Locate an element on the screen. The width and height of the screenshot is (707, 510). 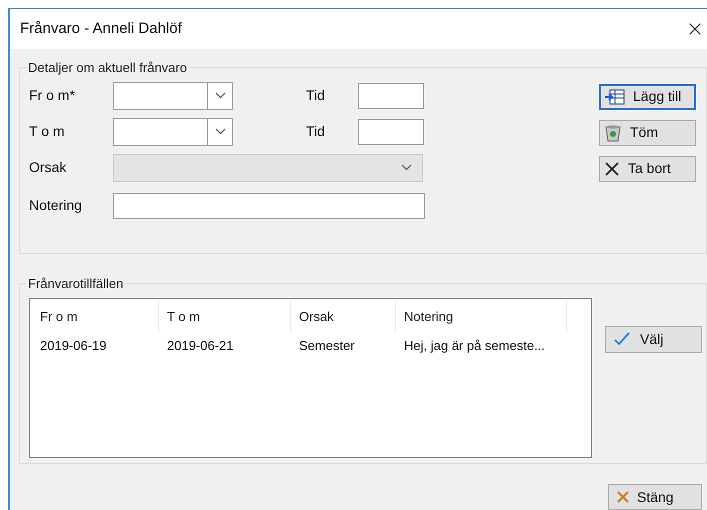
column-header: Fr o m is located at coordinates (95, 316).